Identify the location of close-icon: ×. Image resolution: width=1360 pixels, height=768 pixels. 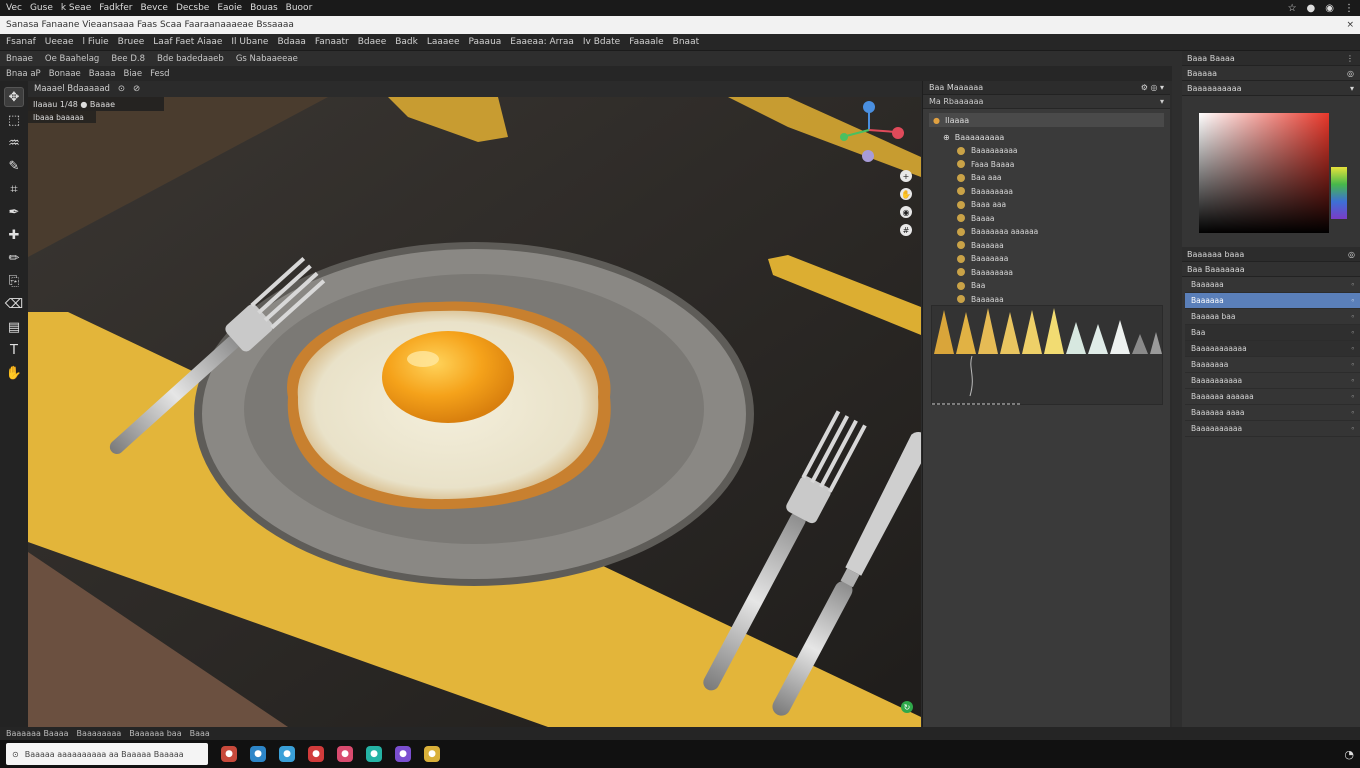
(1350, 25).